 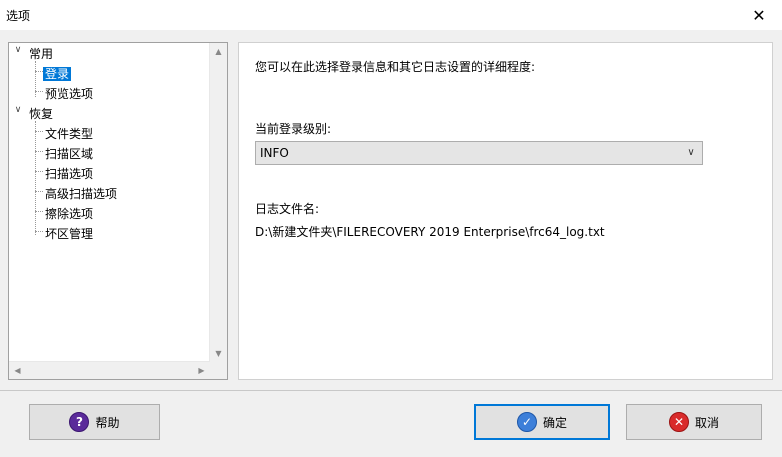 What do you see at coordinates (69, 94) in the screenshot?
I see `tree-item-preview-options: 预览选项` at bounding box center [69, 94].